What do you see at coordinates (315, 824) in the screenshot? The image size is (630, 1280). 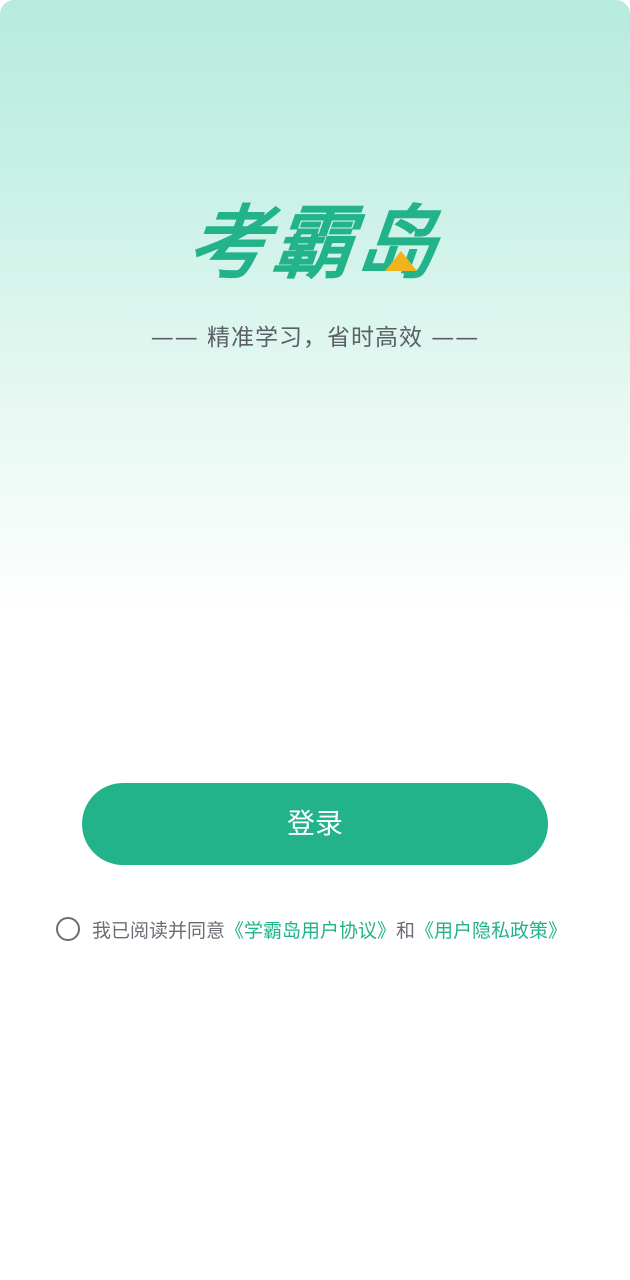 I see `login-button: 登录` at bounding box center [315, 824].